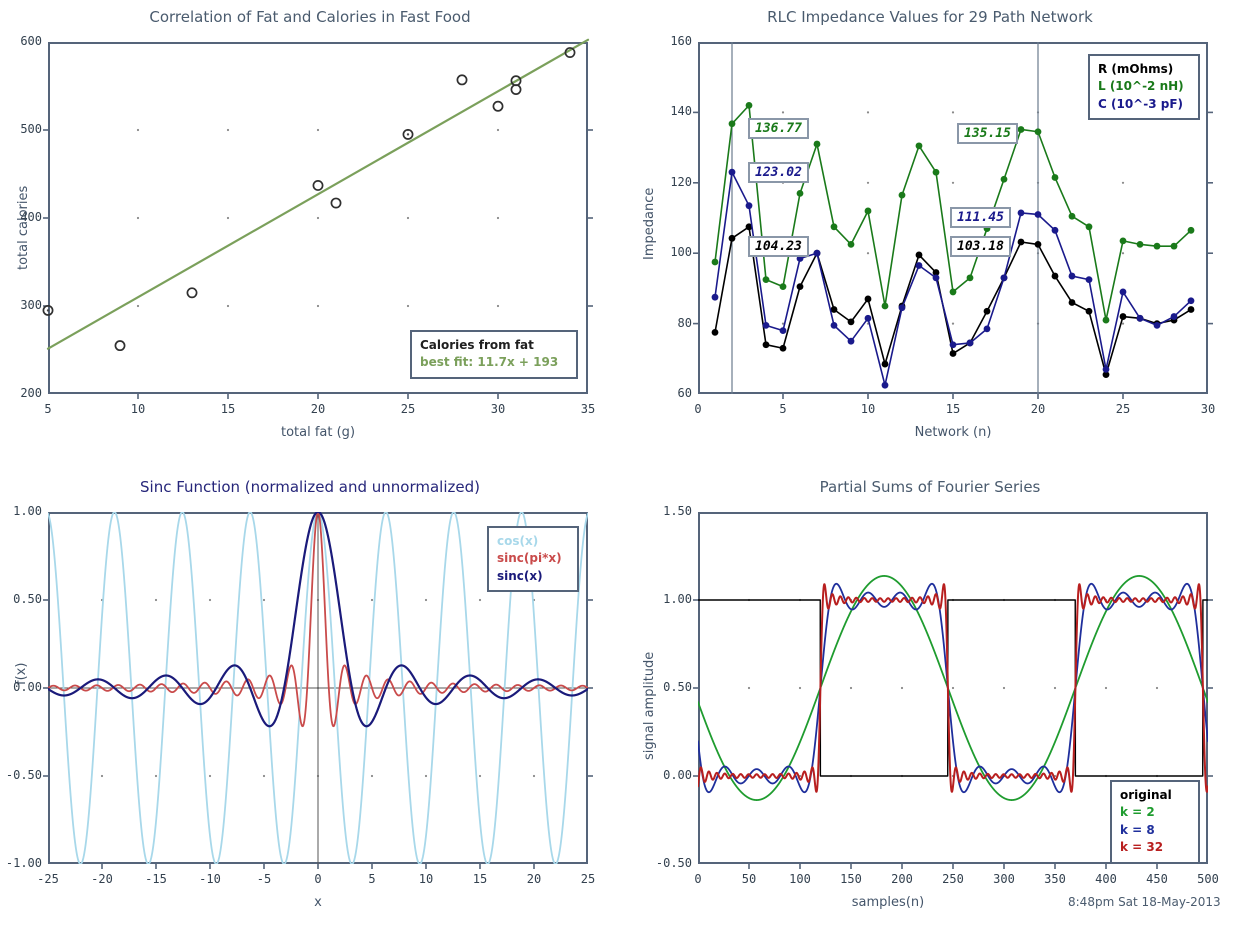  What do you see at coordinates (1141, 86) in the screenshot?
I see `legend-item-inductance: L (10^-2 nH)` at bounding box center [1141, 86].